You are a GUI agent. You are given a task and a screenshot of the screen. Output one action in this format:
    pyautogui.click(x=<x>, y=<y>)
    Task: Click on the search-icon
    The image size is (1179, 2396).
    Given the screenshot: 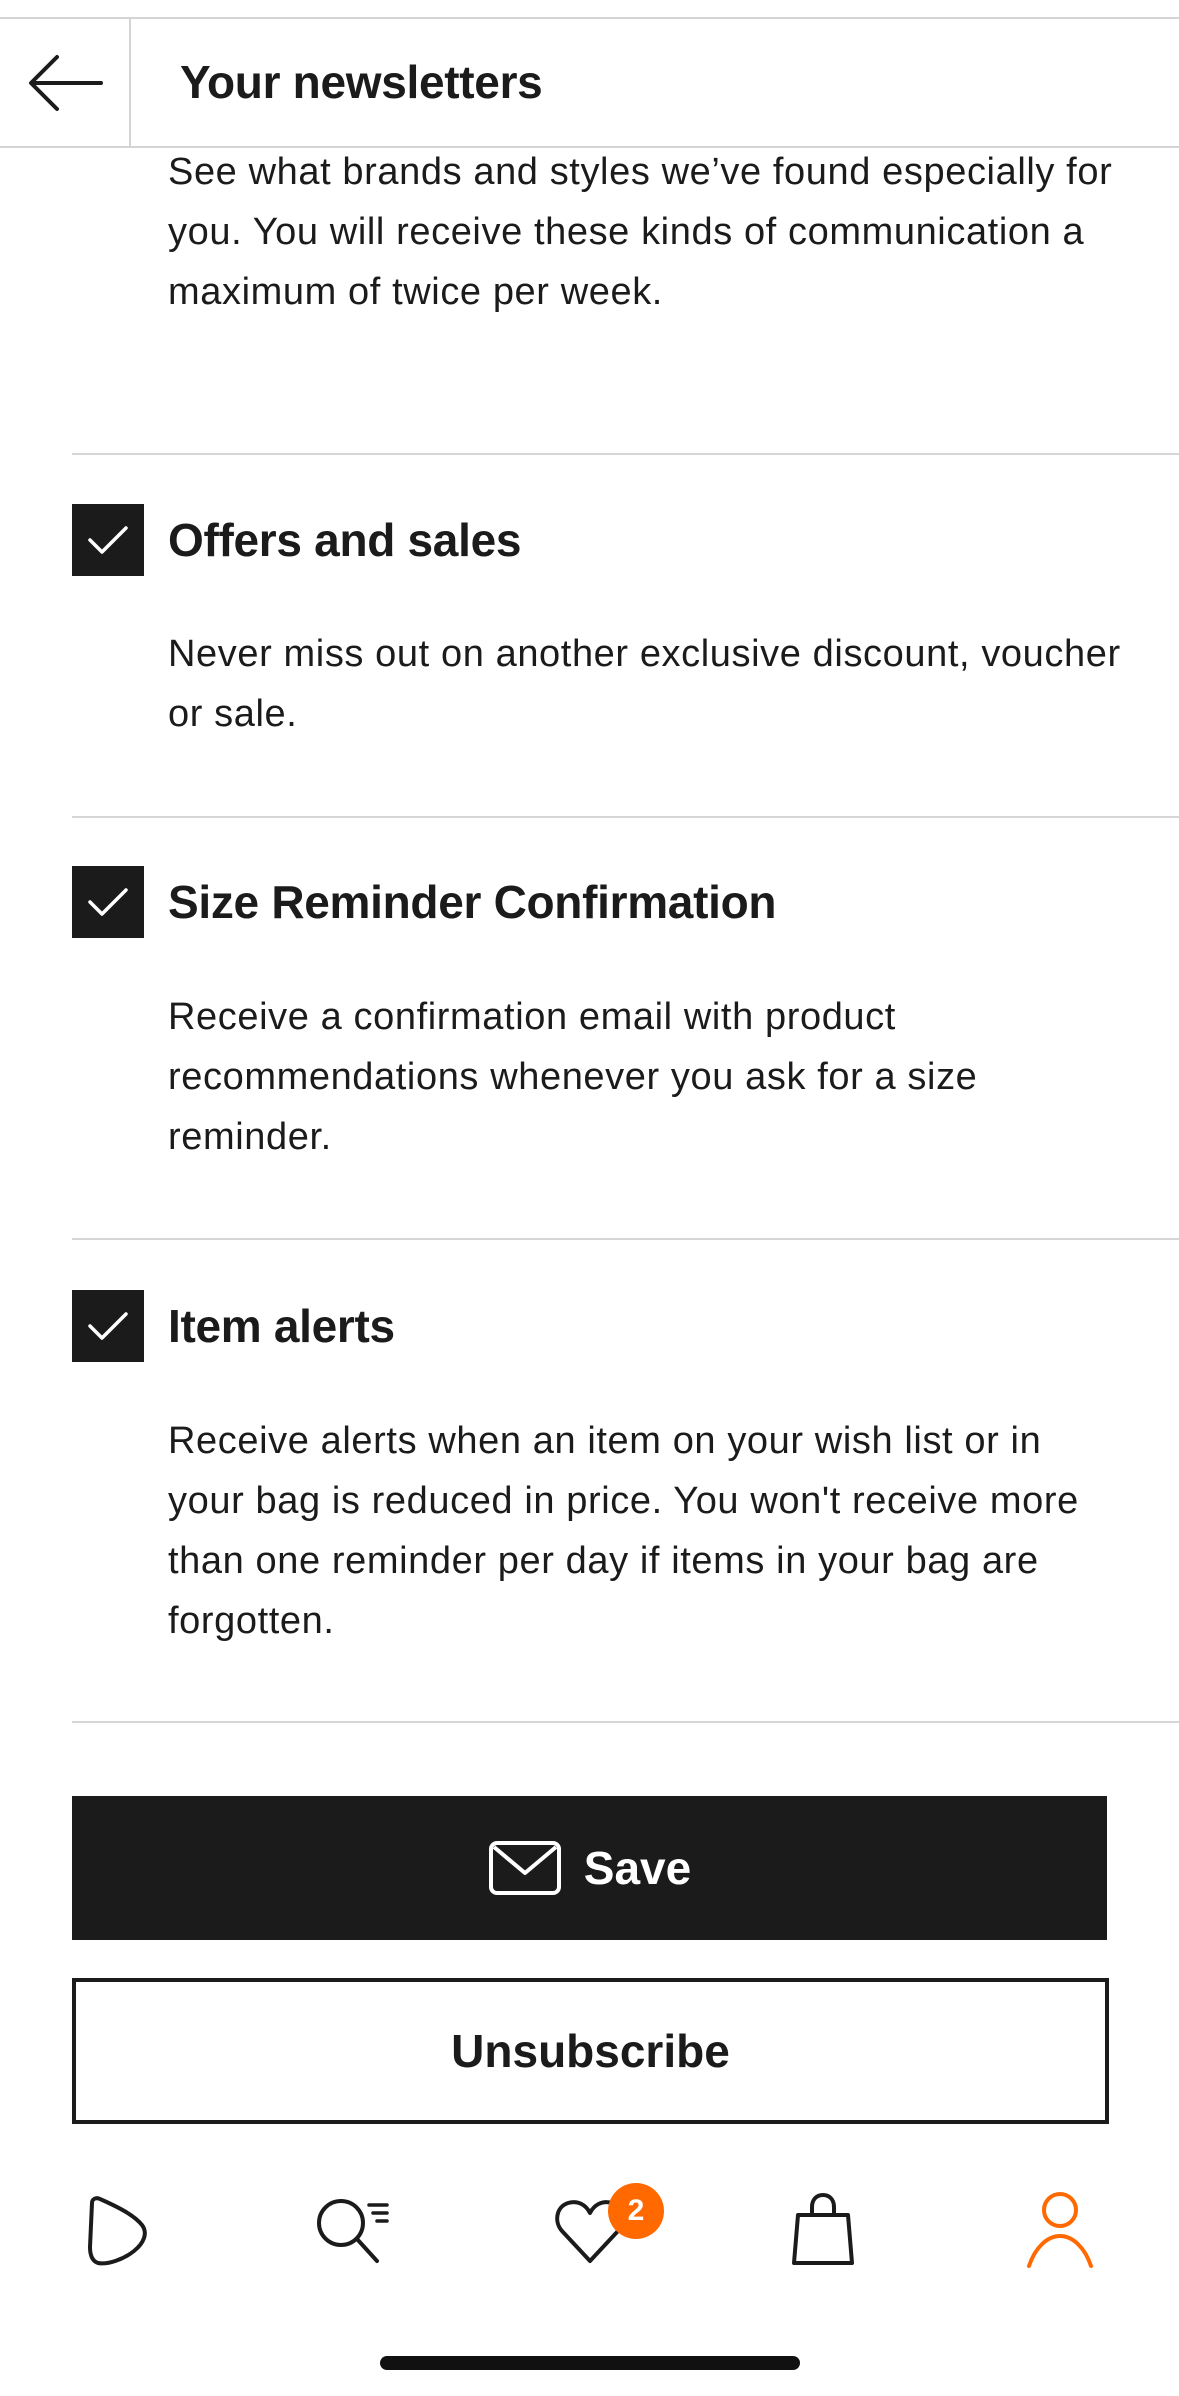 What is the action you would take?
    pyautogui.click(x=353, y=2231)
    